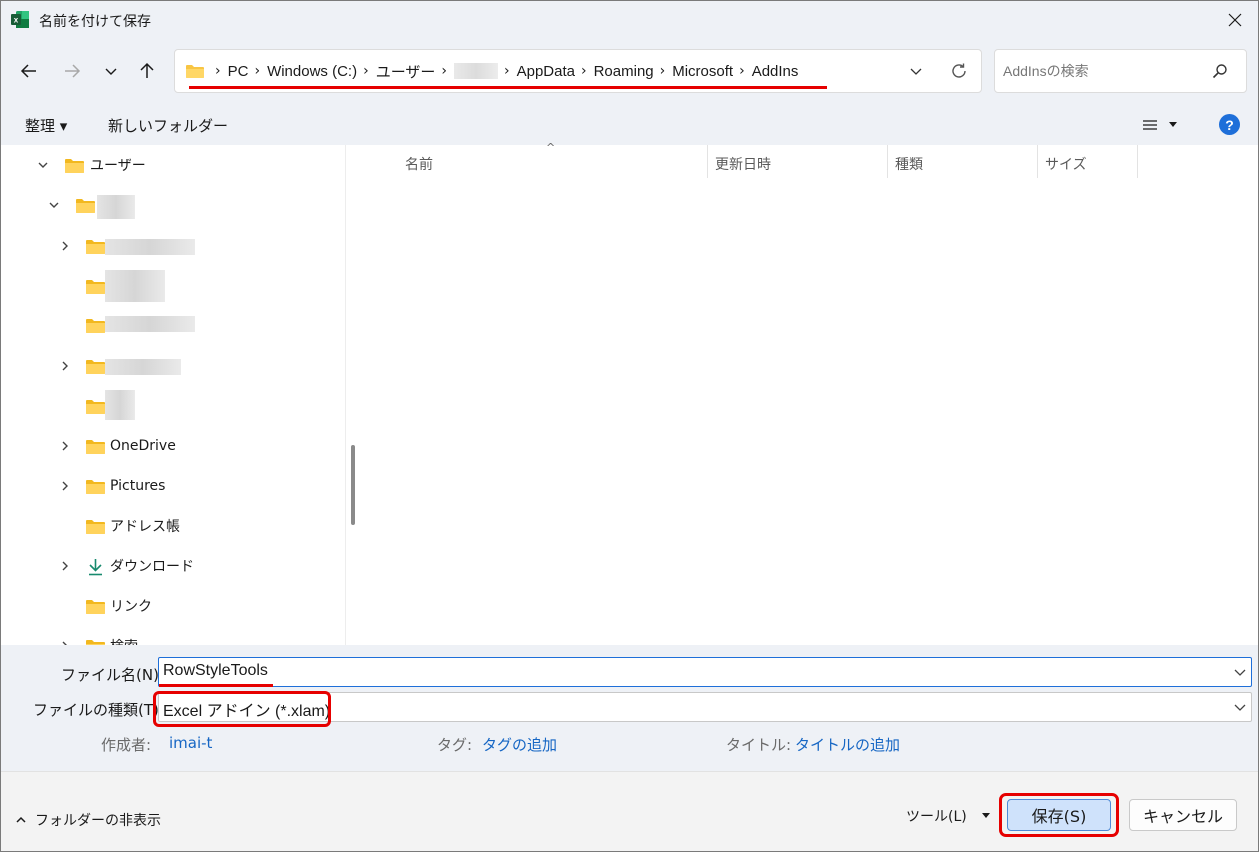  I want to click on tree-item-label: OneDrive, so click(143, 446).